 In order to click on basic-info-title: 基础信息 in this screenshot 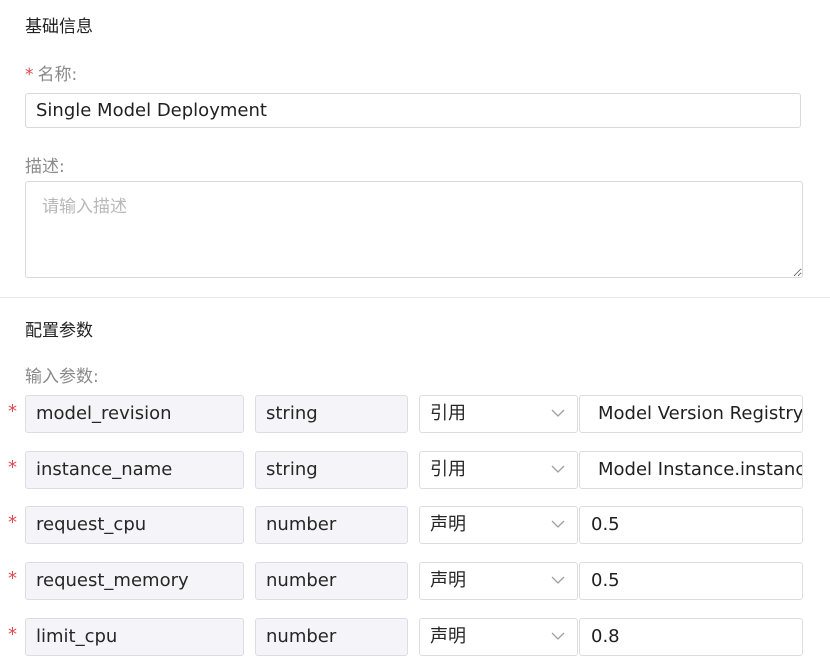, I will do `click(59, 27)`.